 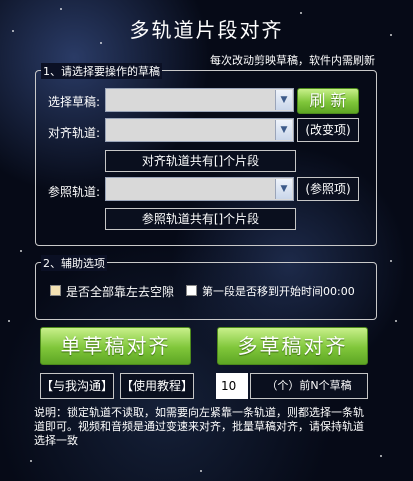 I want to click on ref-track-label: 参照轨道:, so click(x=74, y=192).